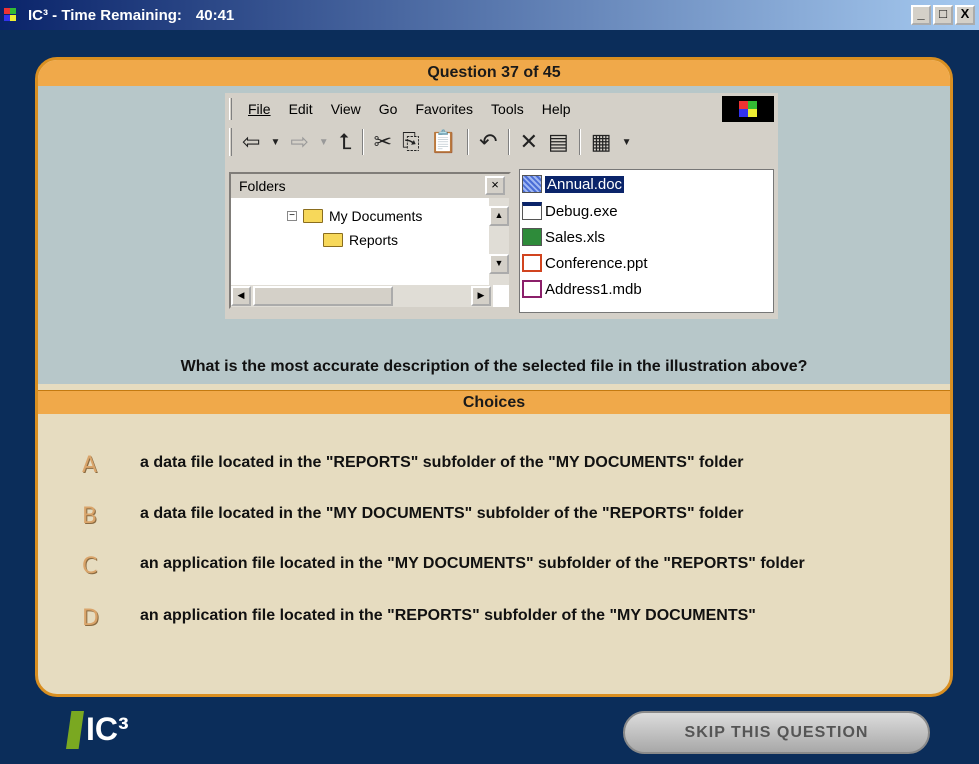  Describe the element at coordinates (494, 73) in the screenshot. I see `question-header: Question 37 of 45` at that location.